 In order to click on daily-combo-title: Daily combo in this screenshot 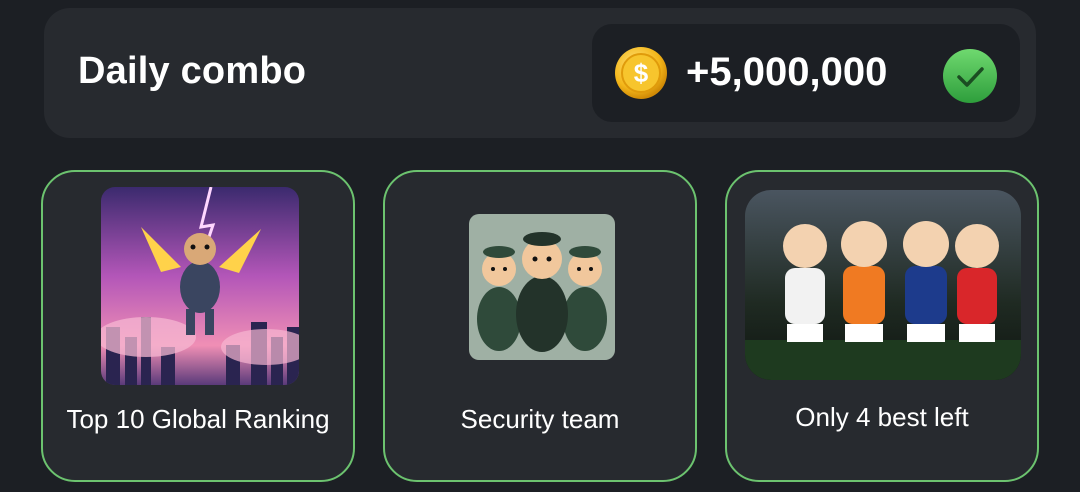, I will do `click(192, 71)`.